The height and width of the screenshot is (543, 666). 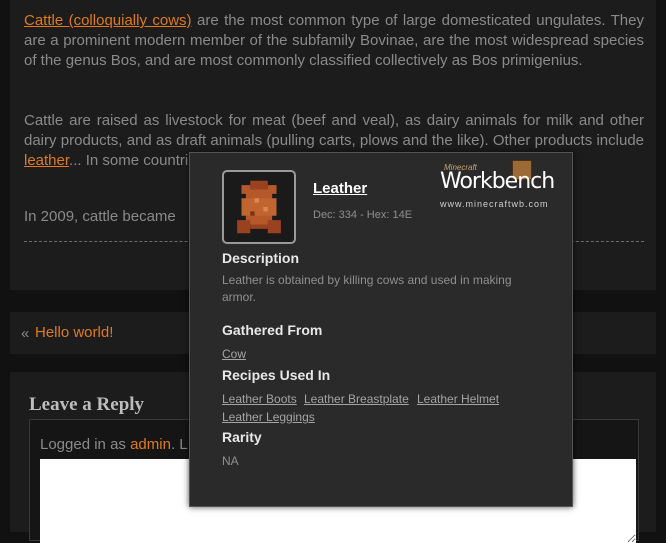 I want to click on rarity-title: Rarity, so click(x=242, y=437).